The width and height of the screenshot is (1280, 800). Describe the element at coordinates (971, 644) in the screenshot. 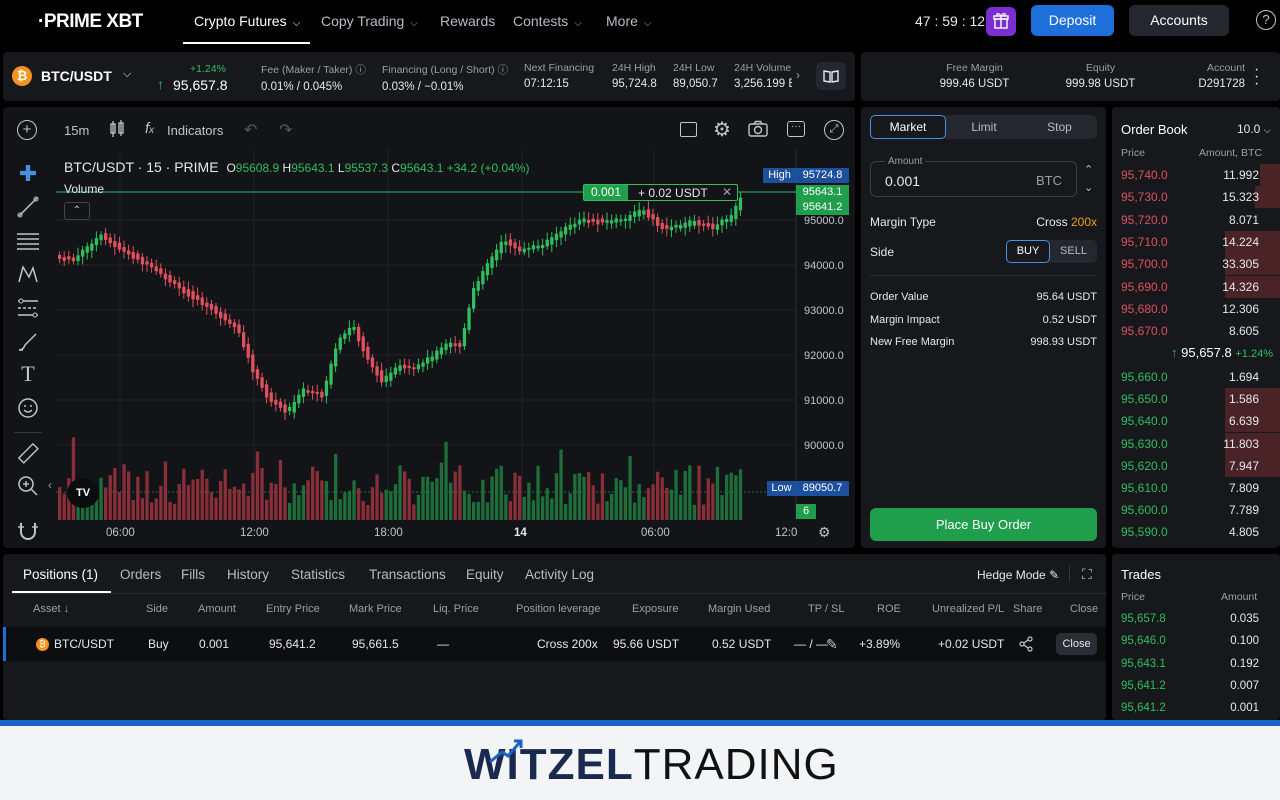

I see `cell-pnl: +0.02 USDT` at that location.